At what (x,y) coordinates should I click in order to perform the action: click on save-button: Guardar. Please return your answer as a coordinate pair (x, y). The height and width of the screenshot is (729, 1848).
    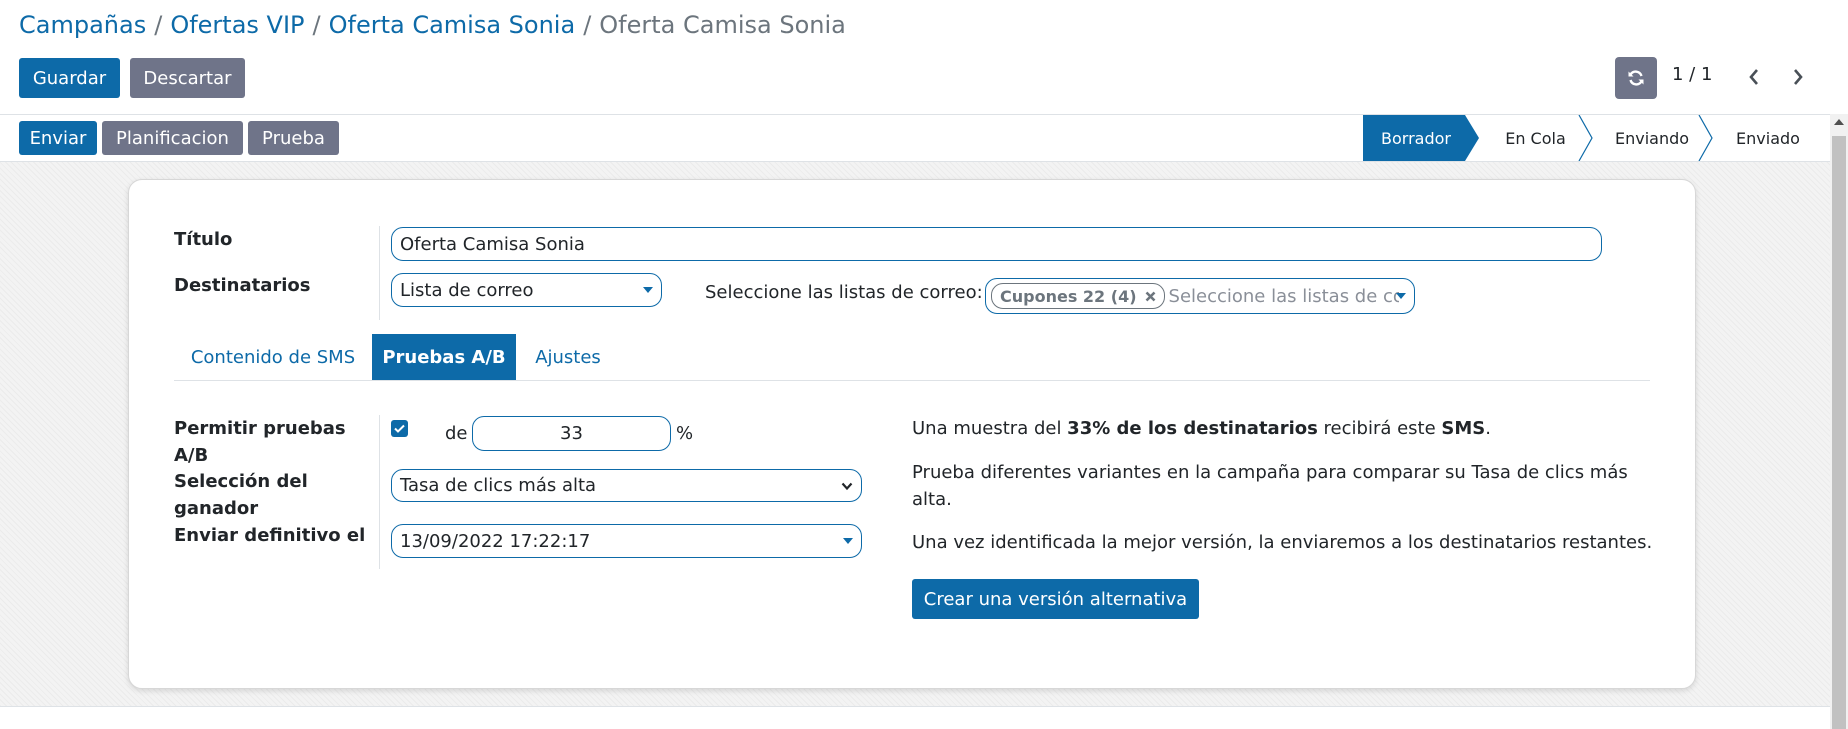
    Looking at the image, I should click on (69, 78).